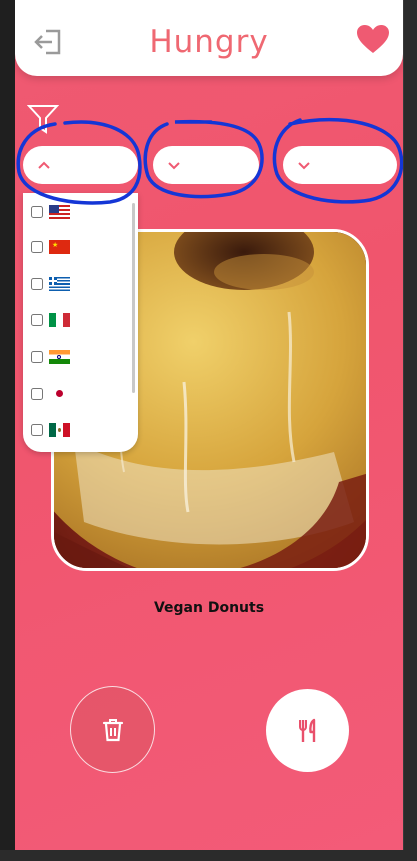 This screenshot has width=417, height=861. I want to click on fork-knife-icon, so click(306, 730).